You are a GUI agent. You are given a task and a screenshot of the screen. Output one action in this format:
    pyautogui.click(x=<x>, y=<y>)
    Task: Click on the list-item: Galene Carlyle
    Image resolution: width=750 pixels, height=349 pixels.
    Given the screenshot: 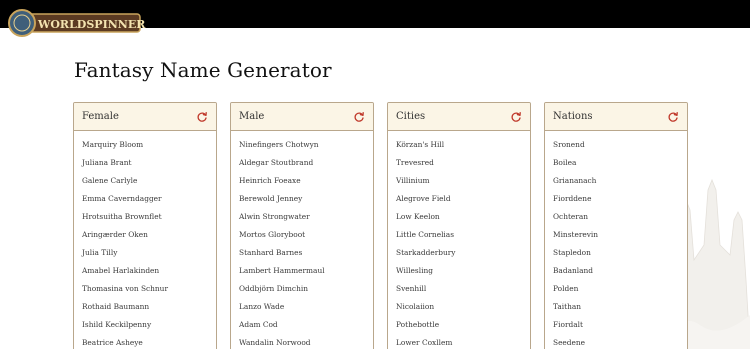 What is the action you would take?
    pyautogui.click(x=149, y=182)
    